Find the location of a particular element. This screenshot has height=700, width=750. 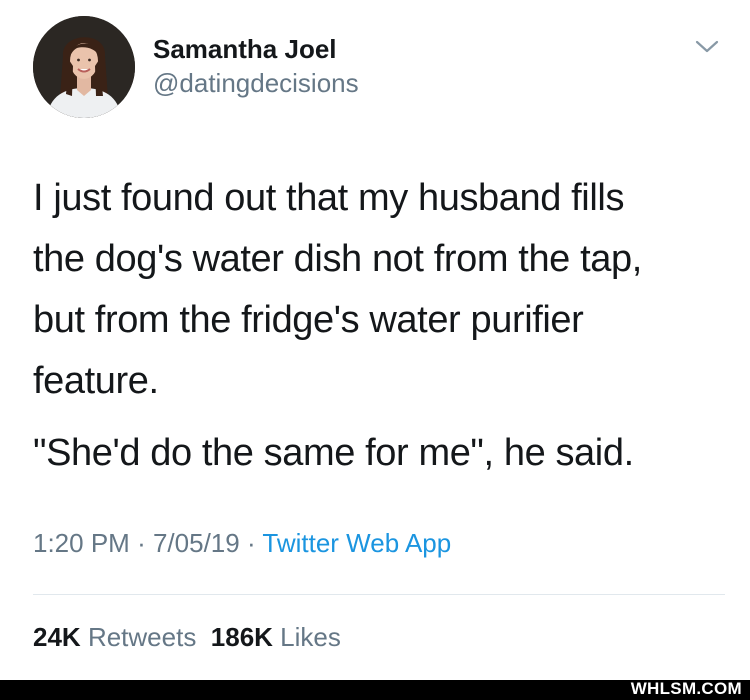

tweet-text-line: I just found out that my husband fills is located at coordinates (329, 198).